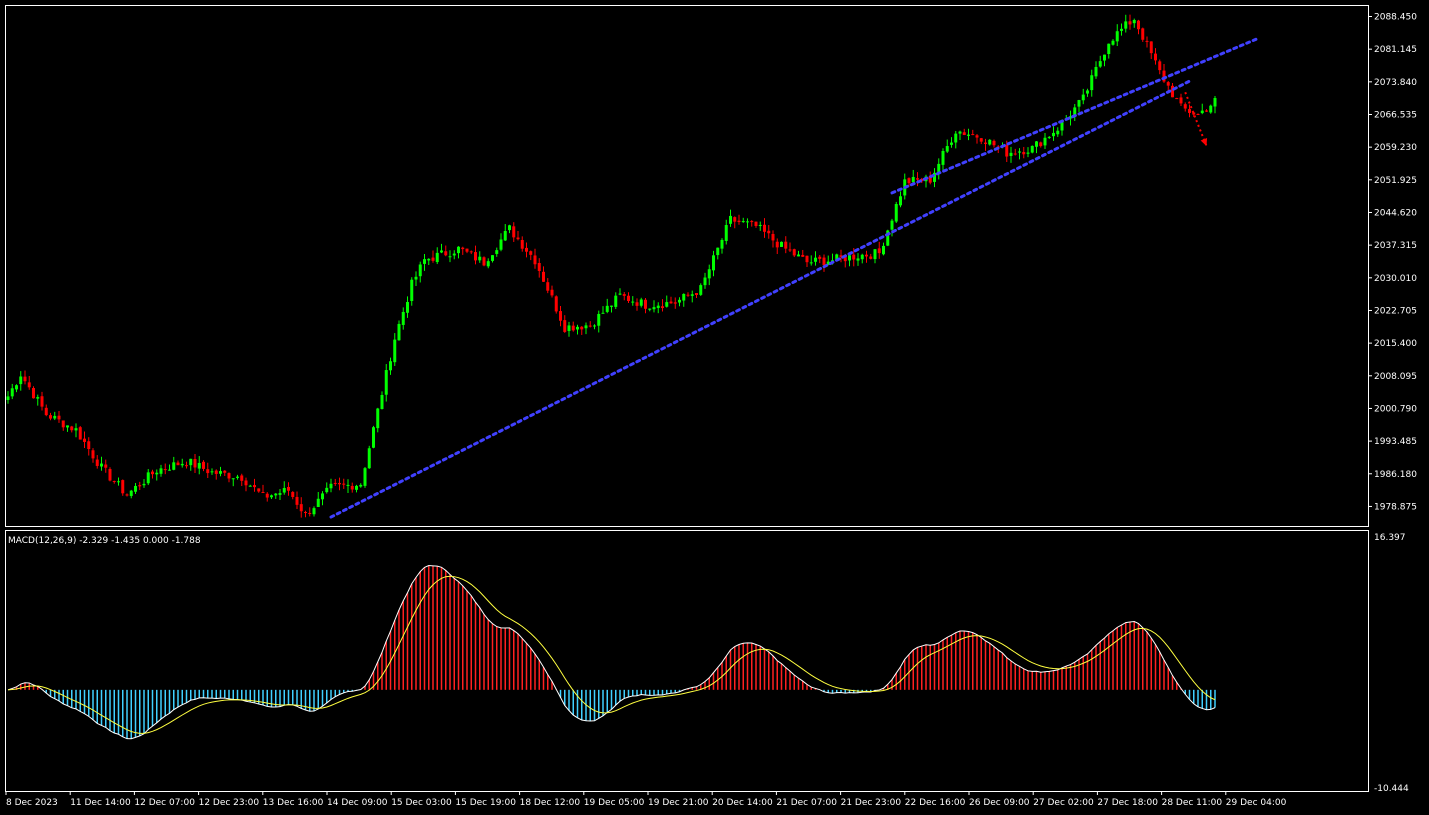 This screenshot has height=815, width=1429. Describe the element at coordinates (357, 803) in the screenshot. I see `time-axis-label: 14 Dec 09:00` at that location.